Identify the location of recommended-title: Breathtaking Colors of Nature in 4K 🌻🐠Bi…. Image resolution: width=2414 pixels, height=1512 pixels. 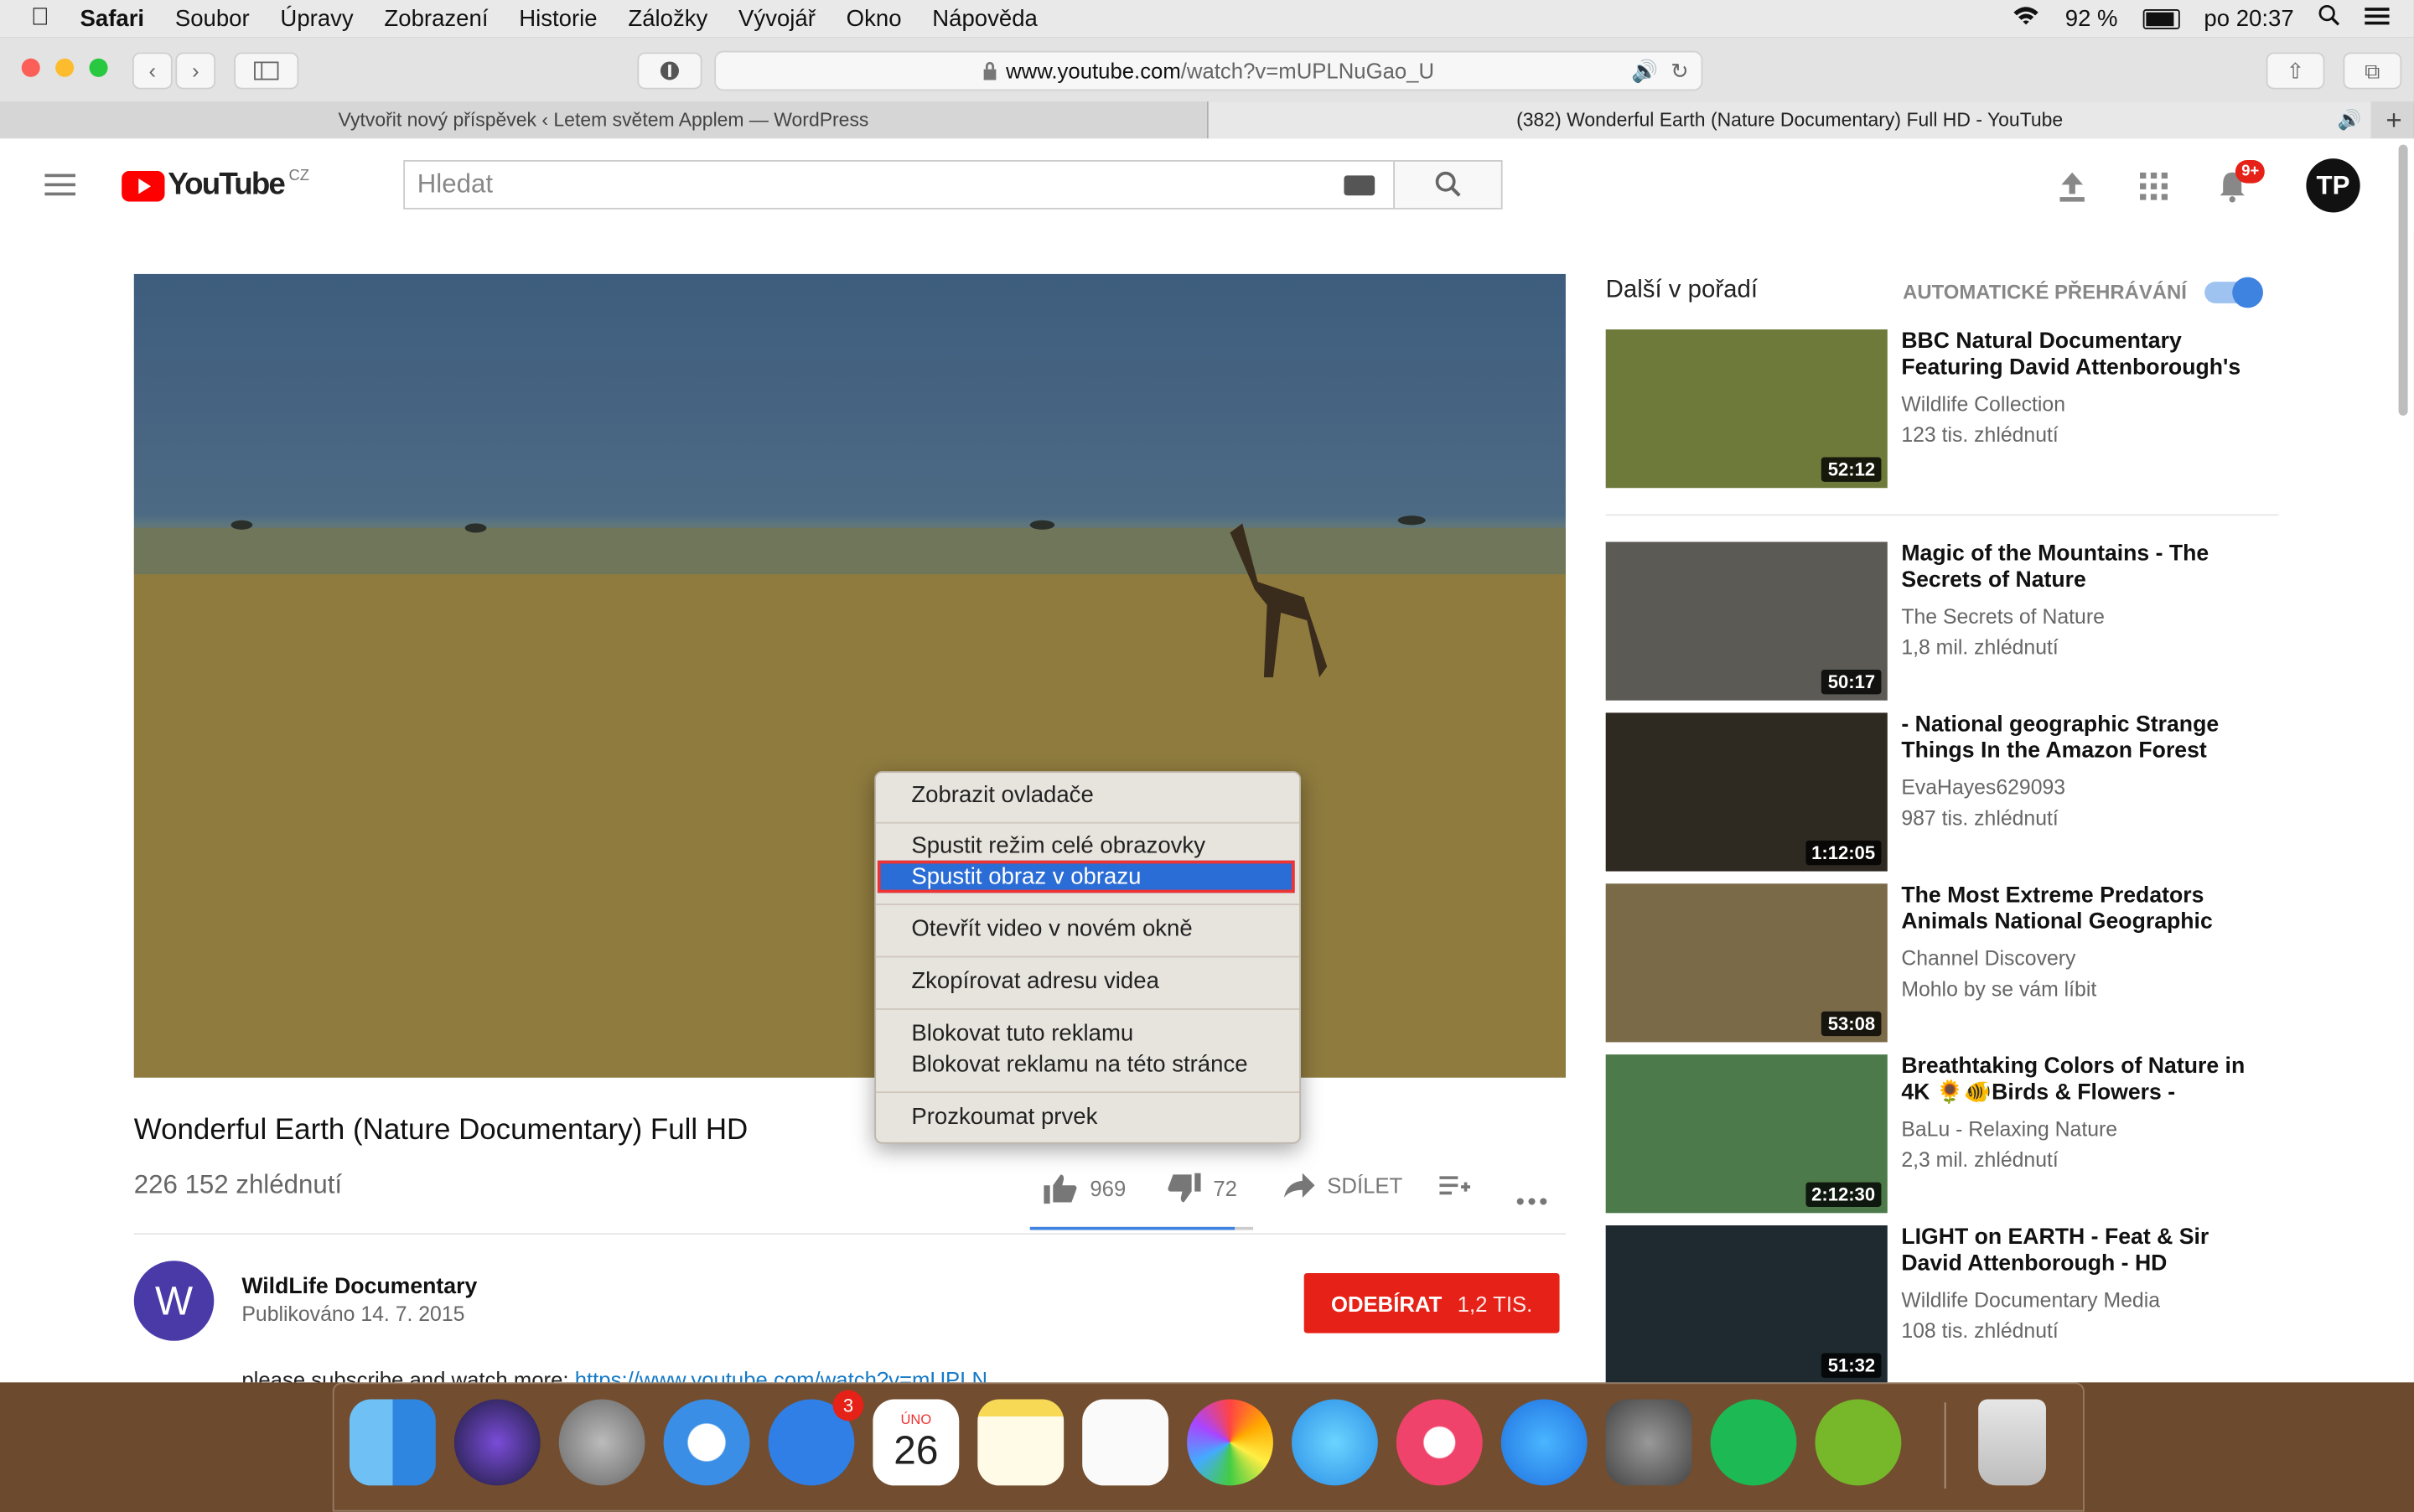
(2078, 1080).